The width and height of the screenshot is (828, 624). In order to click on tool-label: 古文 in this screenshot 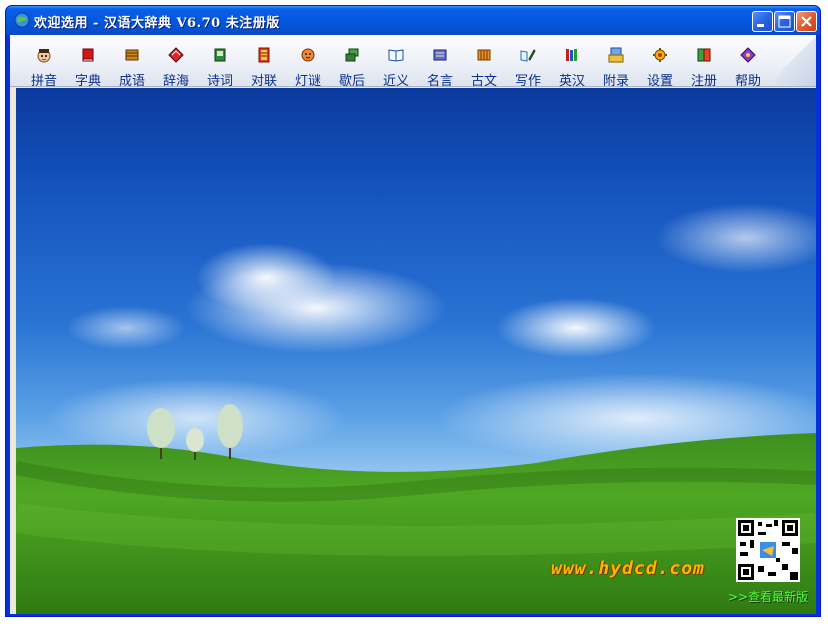, I will do `click(483, 81)`.